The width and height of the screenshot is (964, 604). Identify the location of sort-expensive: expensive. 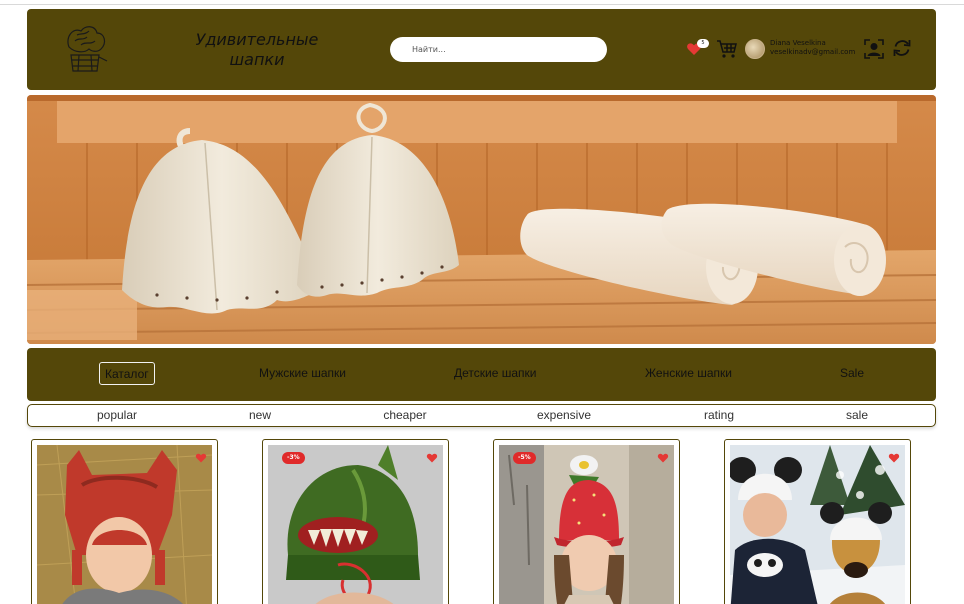
(564, 415).